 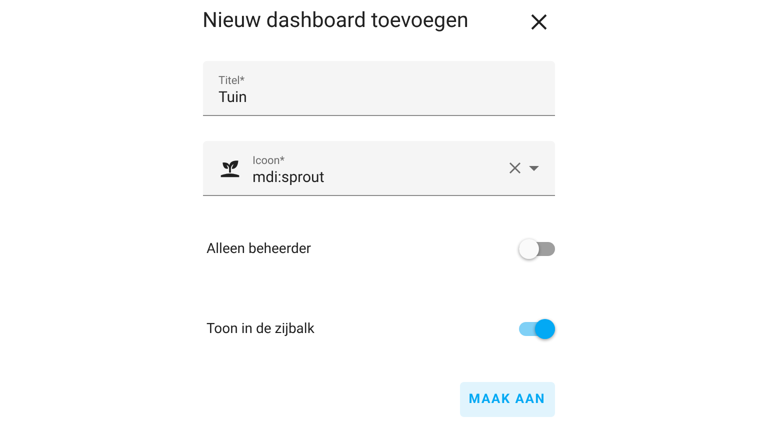 What do you see at coordinates (260, 329) in the screenshot?
I see `toggle-label: Toon in de zijbalk` at bounding box center [260, 329].